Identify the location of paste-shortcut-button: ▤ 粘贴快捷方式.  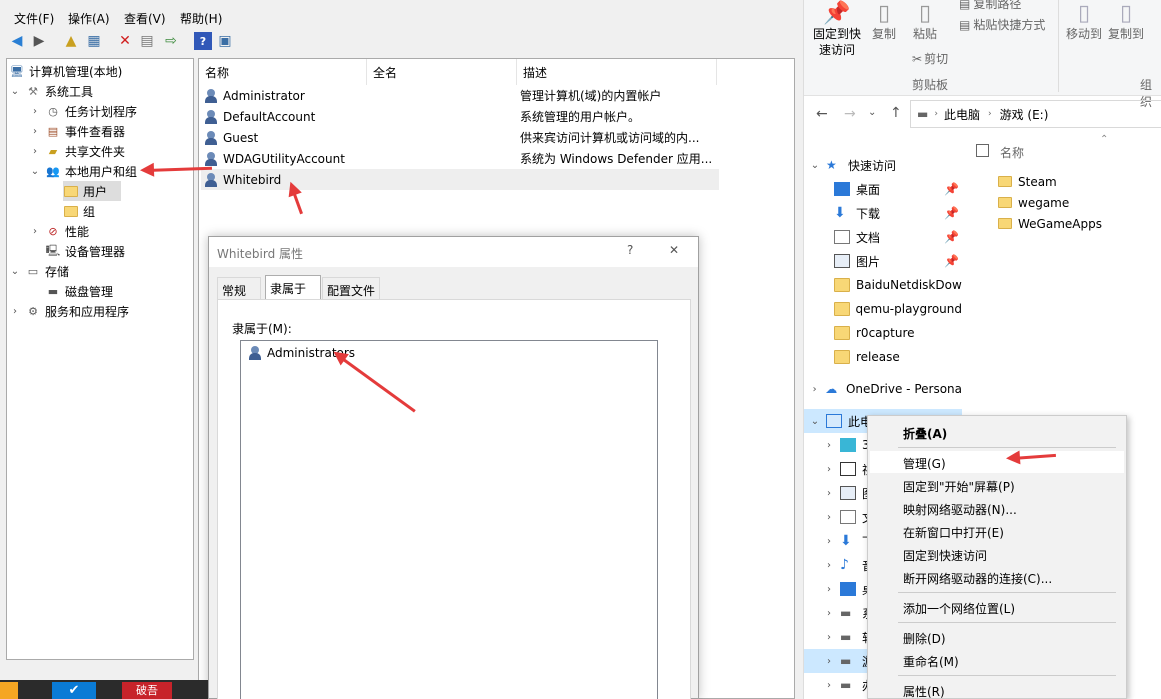
(1002, 24).